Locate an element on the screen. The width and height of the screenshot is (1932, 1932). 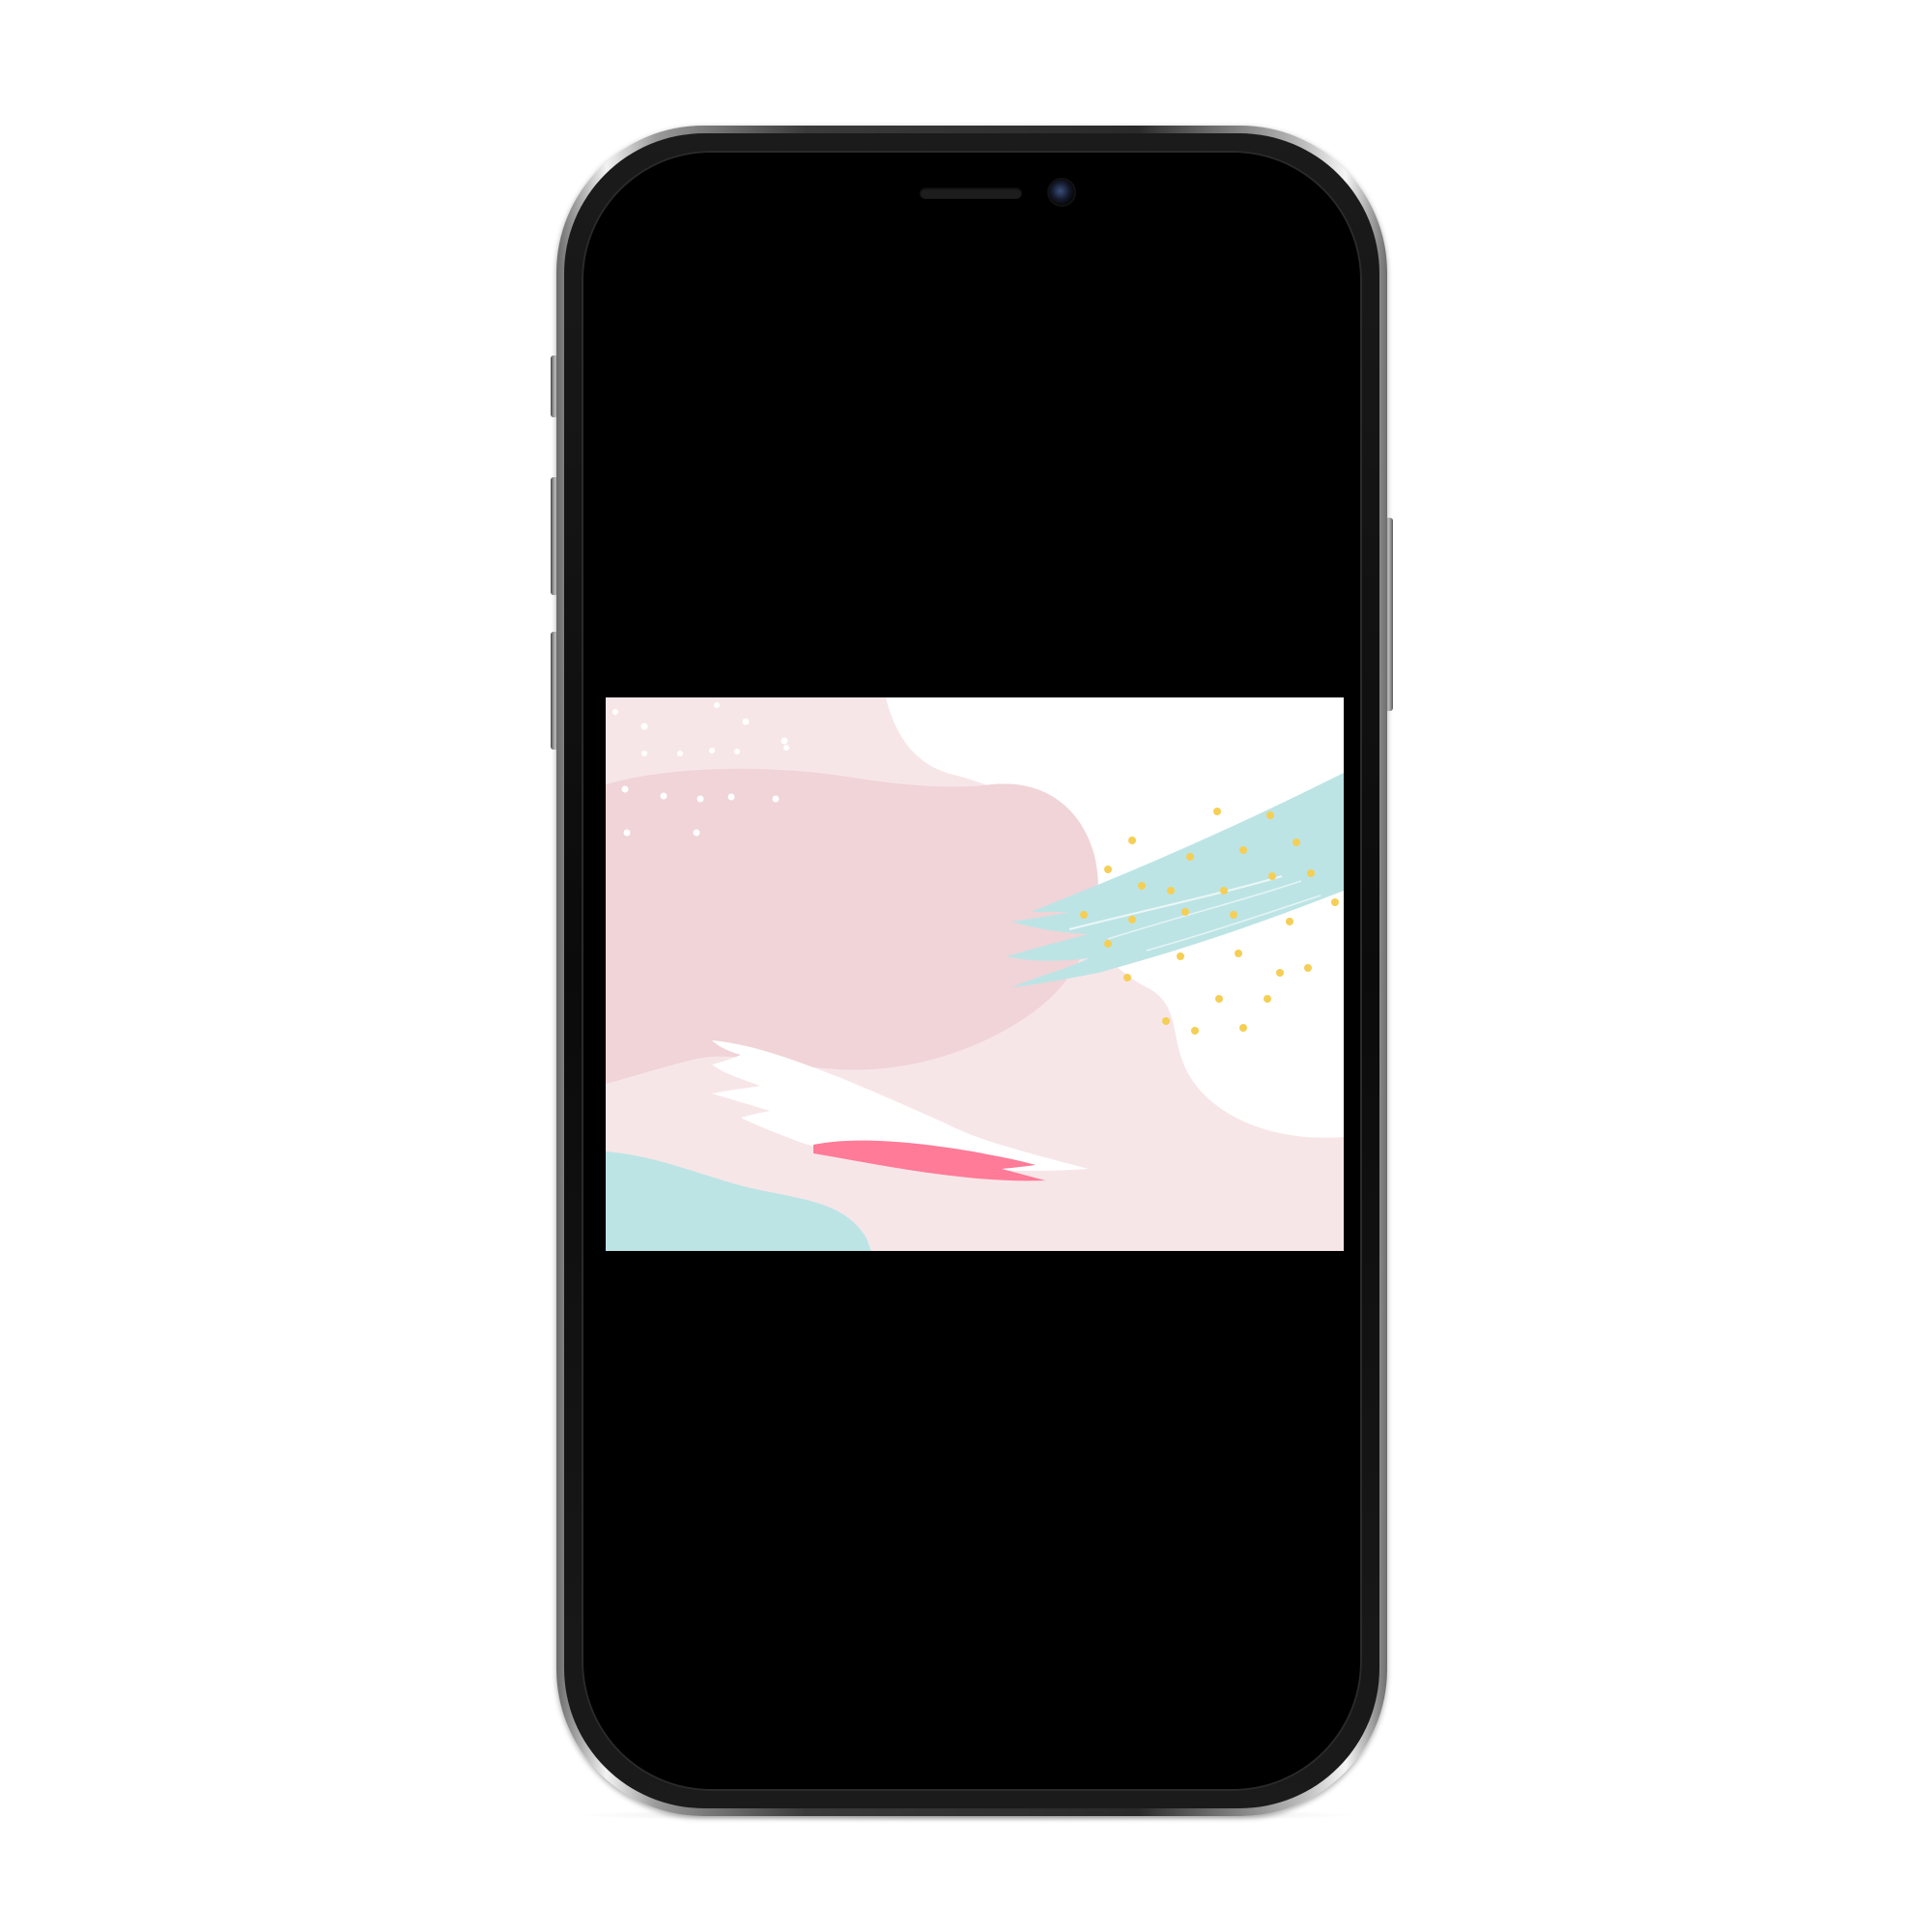
wallpaper-artwork is located at coordinates (975, 974).